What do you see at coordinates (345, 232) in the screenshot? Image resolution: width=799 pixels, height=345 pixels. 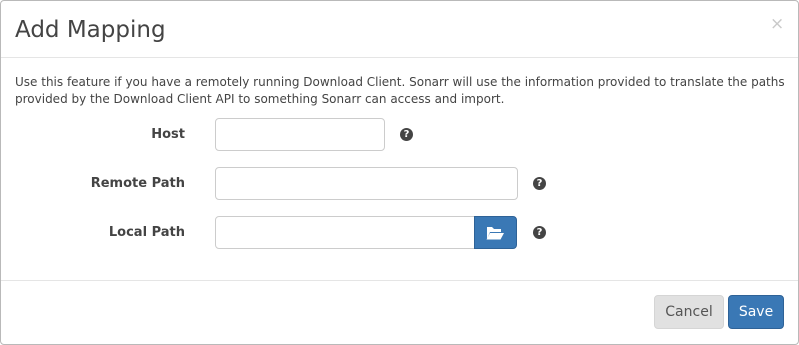 I see `local-path-input` at bounding box center [345, 232].